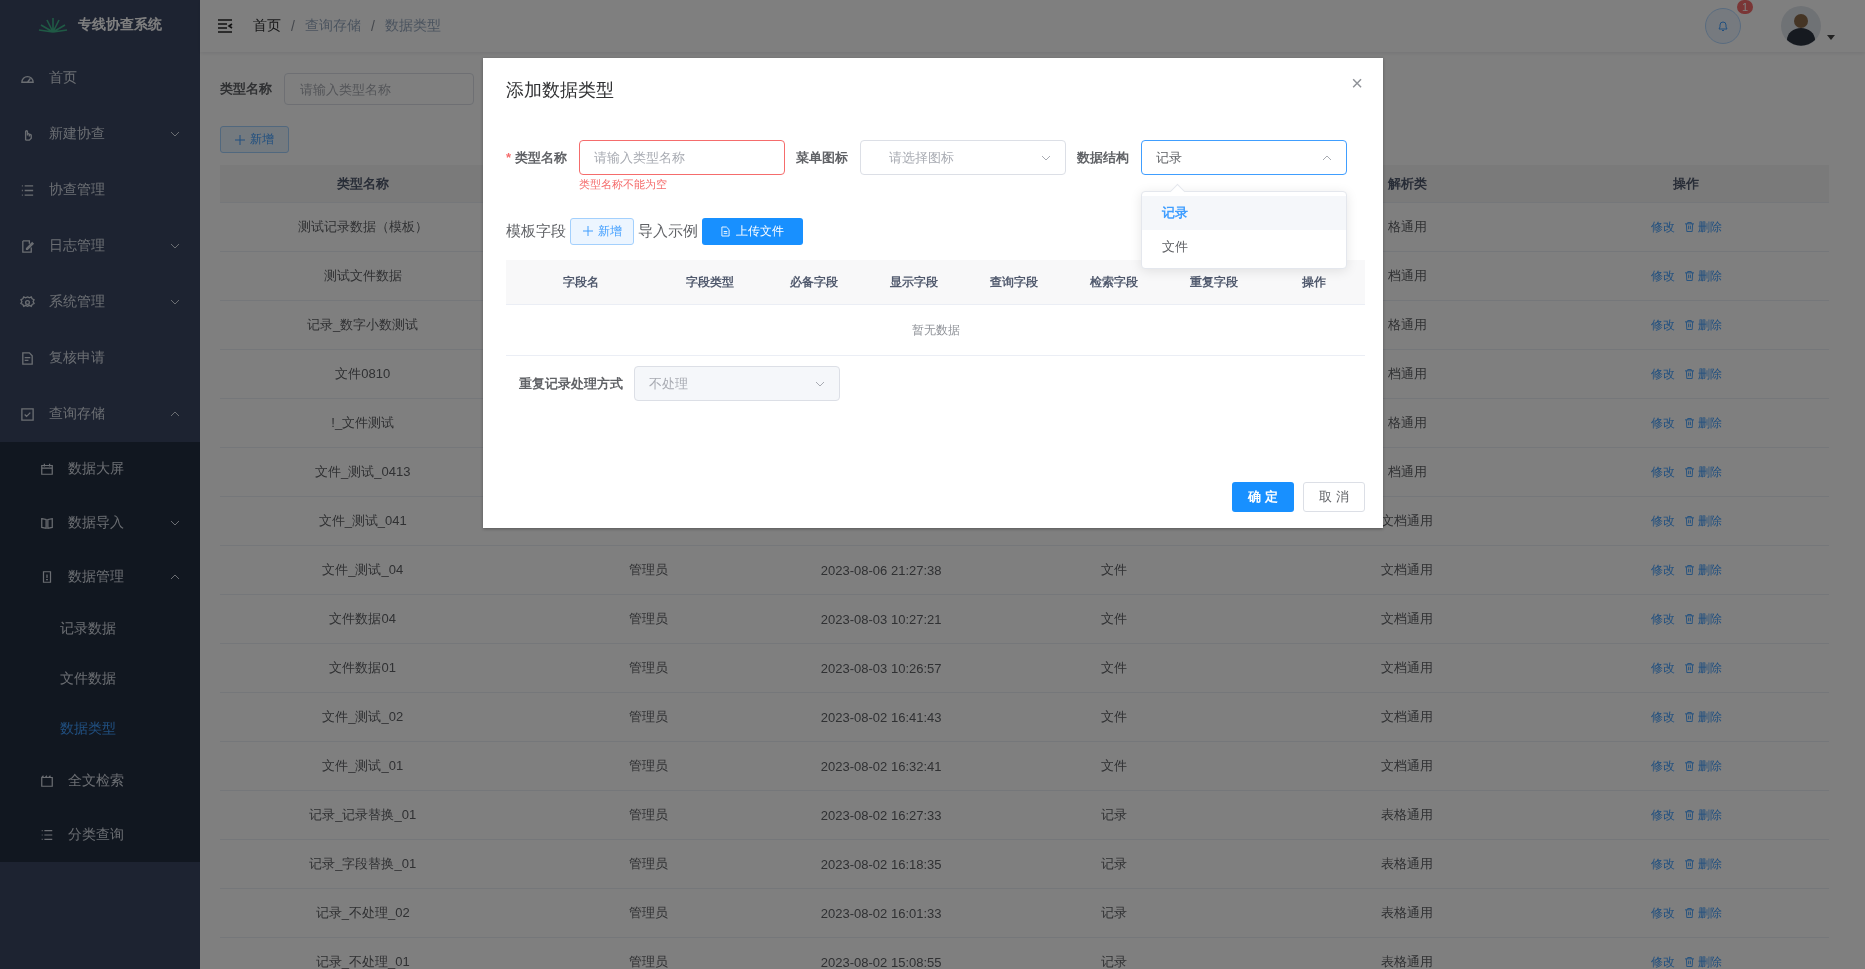  I want to click on table-cell: 文件_测试_04, so click(363, 570).